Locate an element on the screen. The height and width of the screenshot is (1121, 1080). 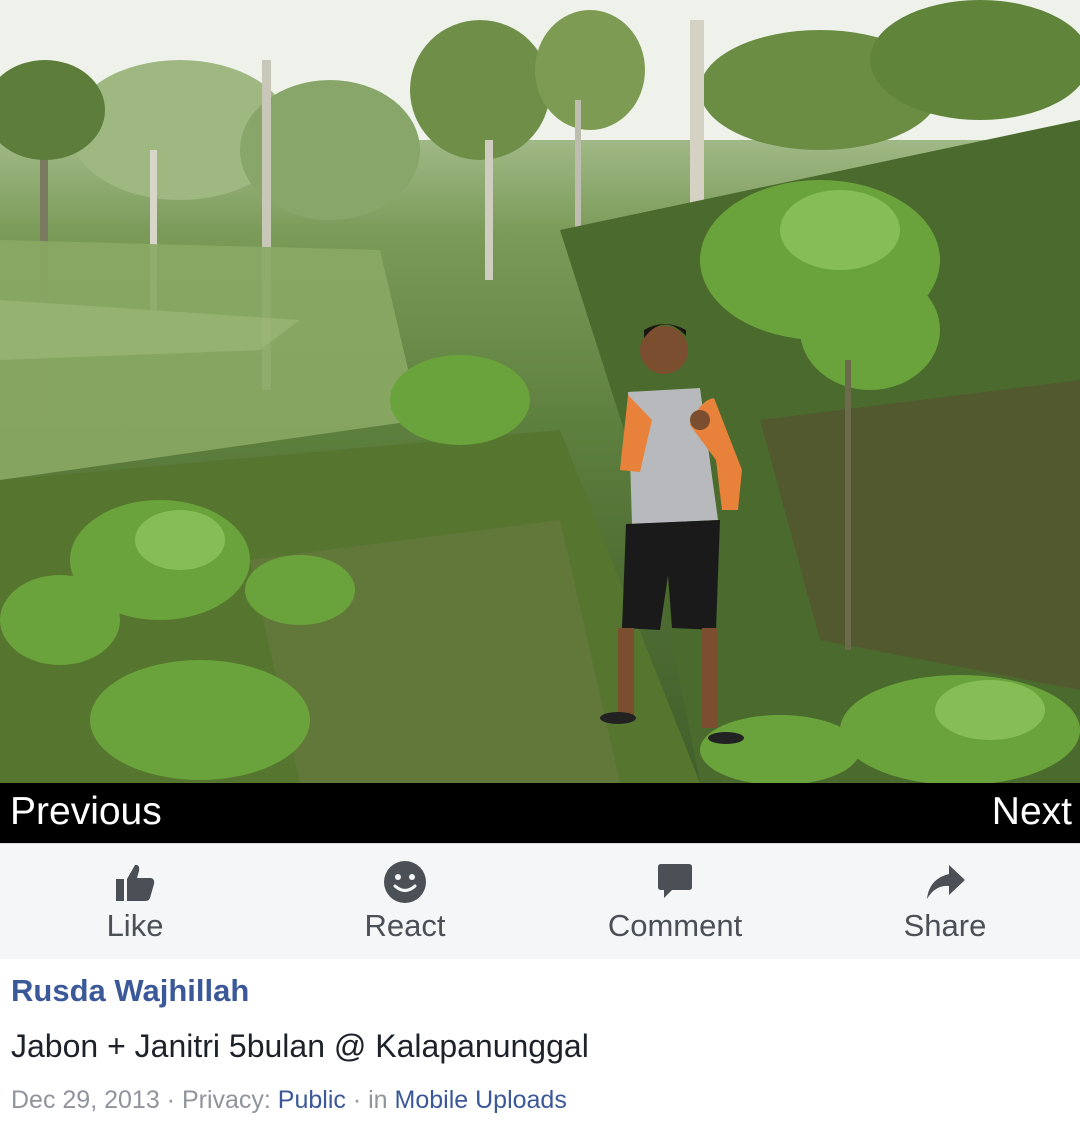
post-date: Dec 29, 2013 is located at coordinates (85, 1100).